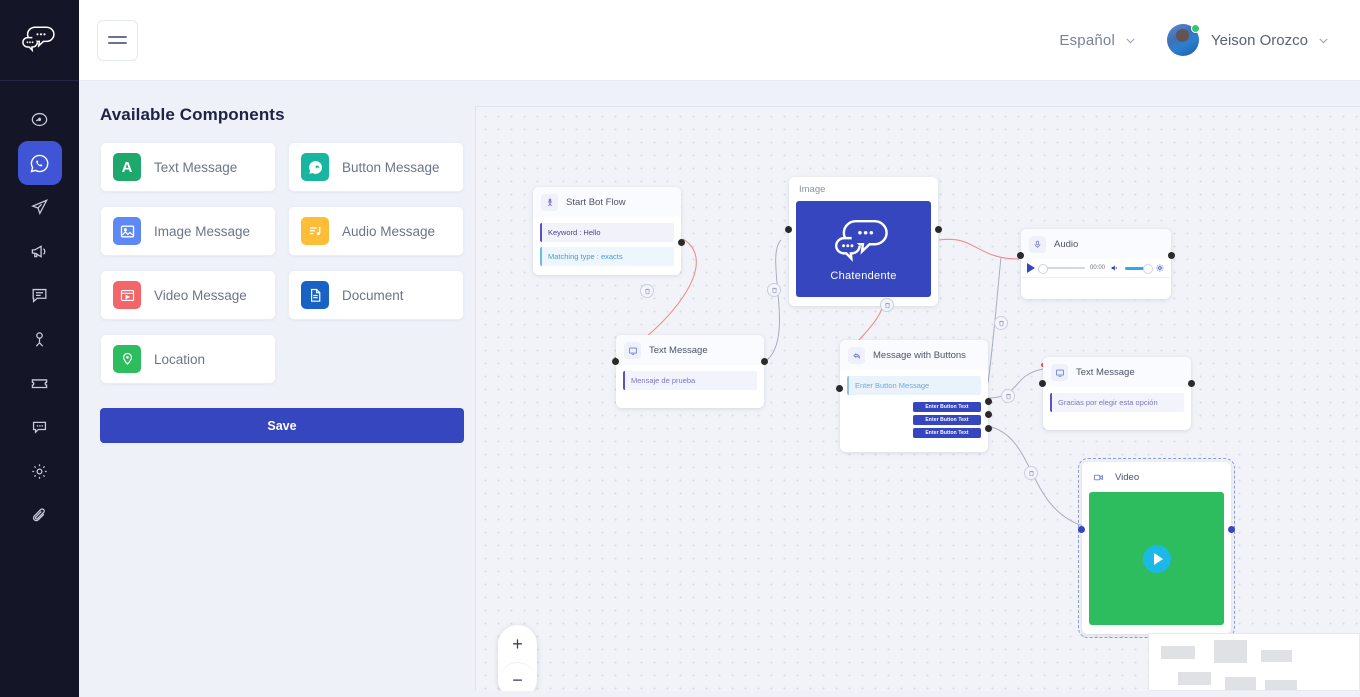  What do you see at coordinates (40, 383) in the screenshot?
I see `sidebar-item-tickets` at bounding box center [40, 383].